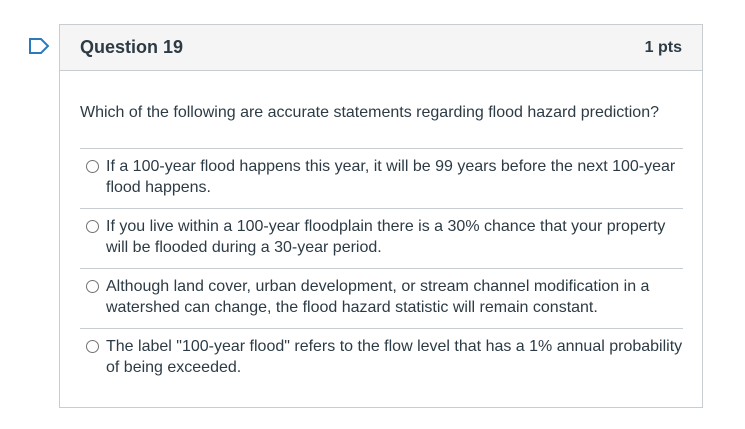 The height and width of the screenshot is (429, 745). Describe the element at coordinates (132, 47) in the screenshot. I see `question-title: Question 19` at that location.